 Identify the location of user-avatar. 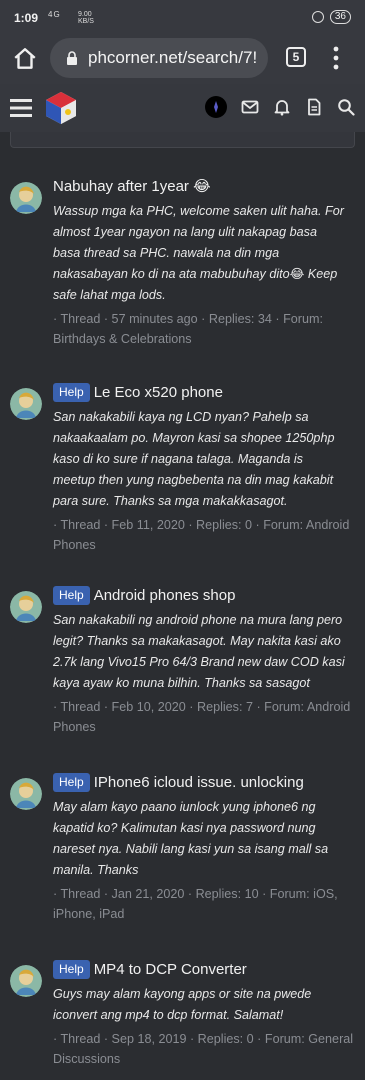
(216, 107).